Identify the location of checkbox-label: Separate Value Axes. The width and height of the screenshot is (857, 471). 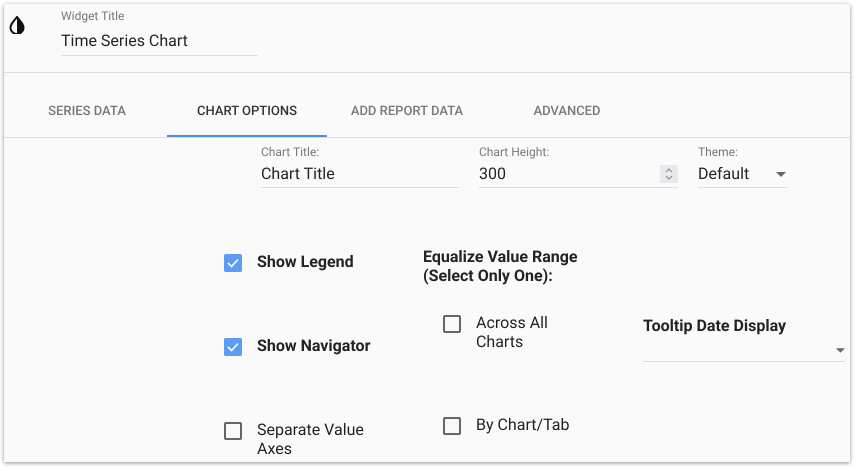
(311, 439).